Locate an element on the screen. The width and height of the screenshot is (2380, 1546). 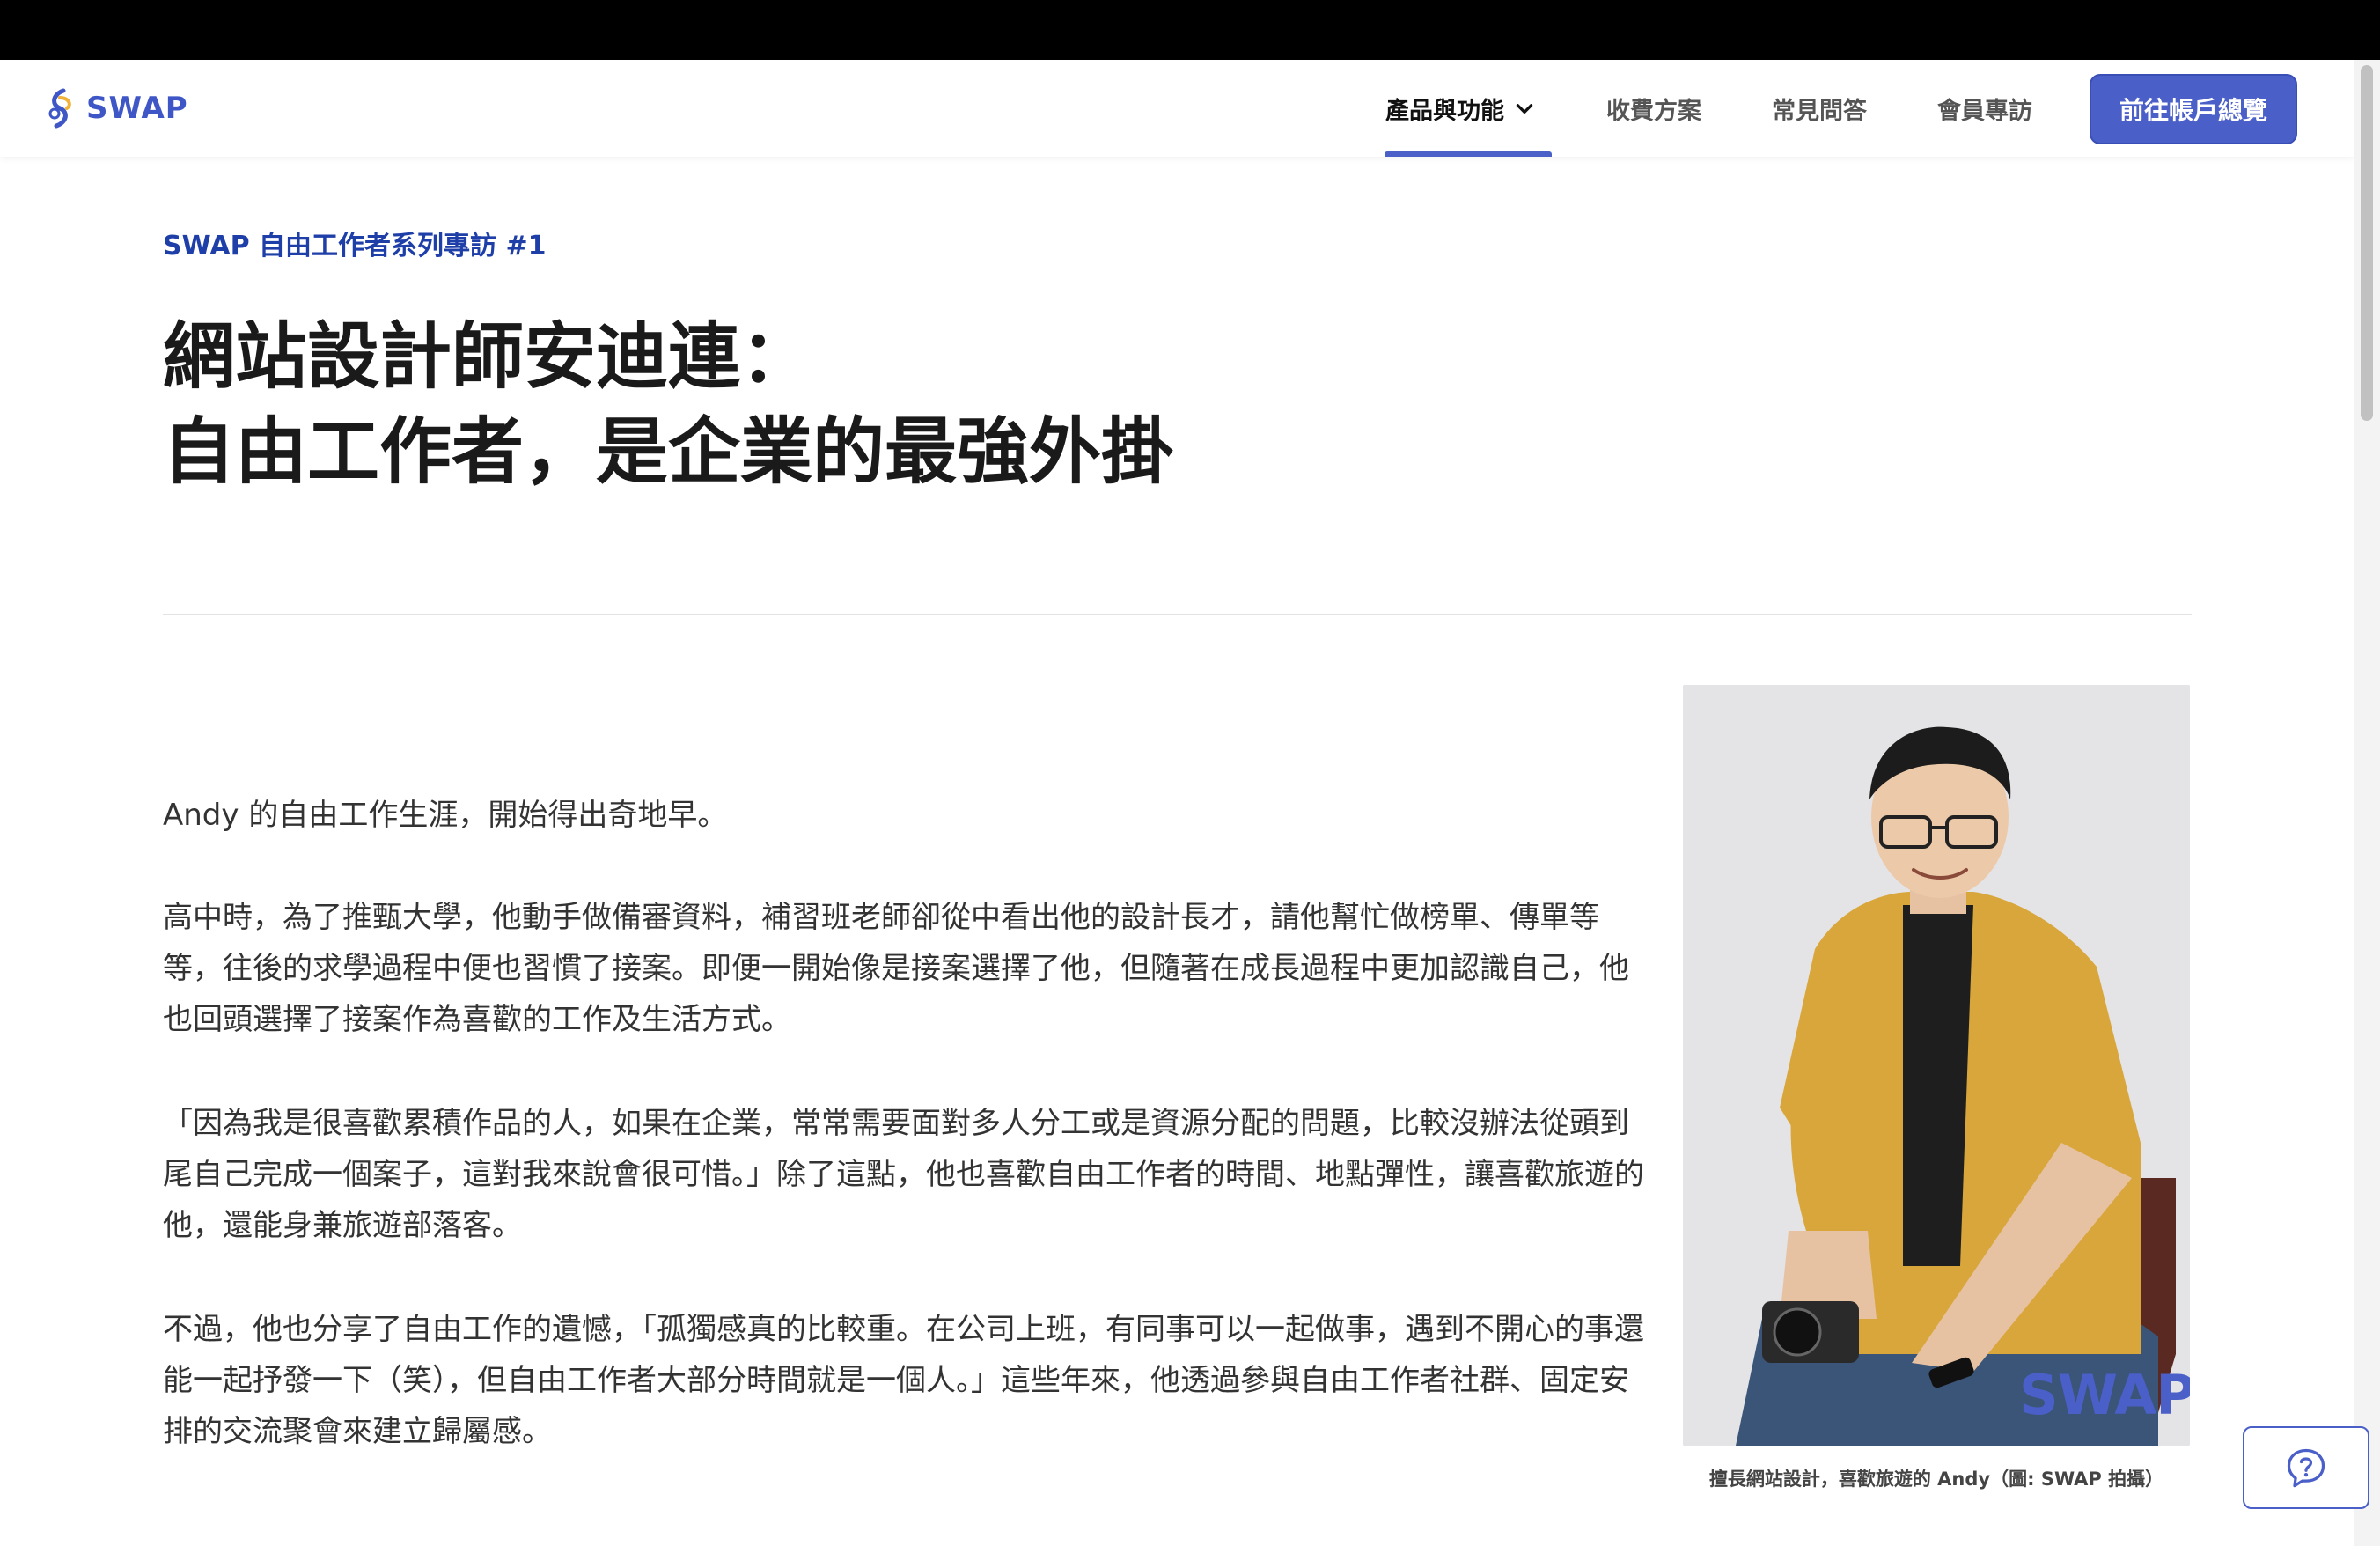
swap-logo-icon is located at coordinates (59, 108).